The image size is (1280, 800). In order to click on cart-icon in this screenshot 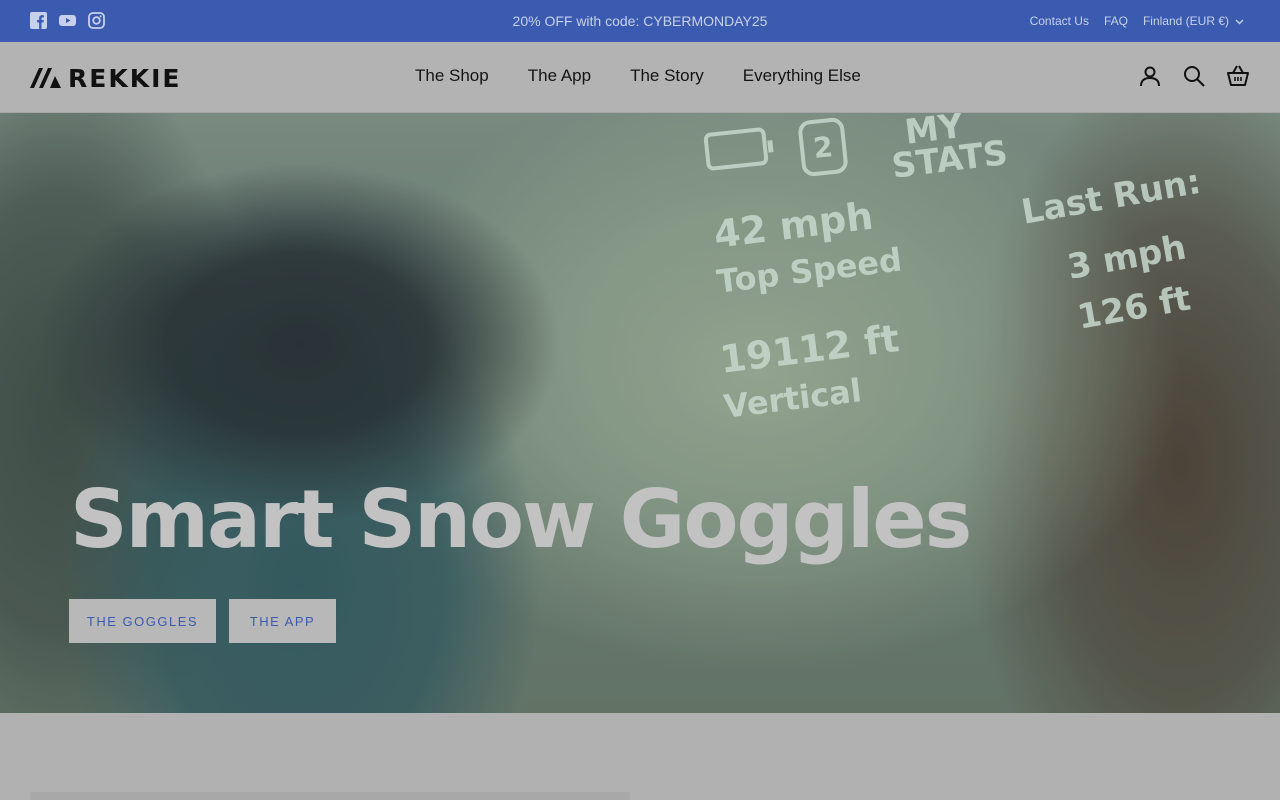, I will do `click(1238, 76)`.